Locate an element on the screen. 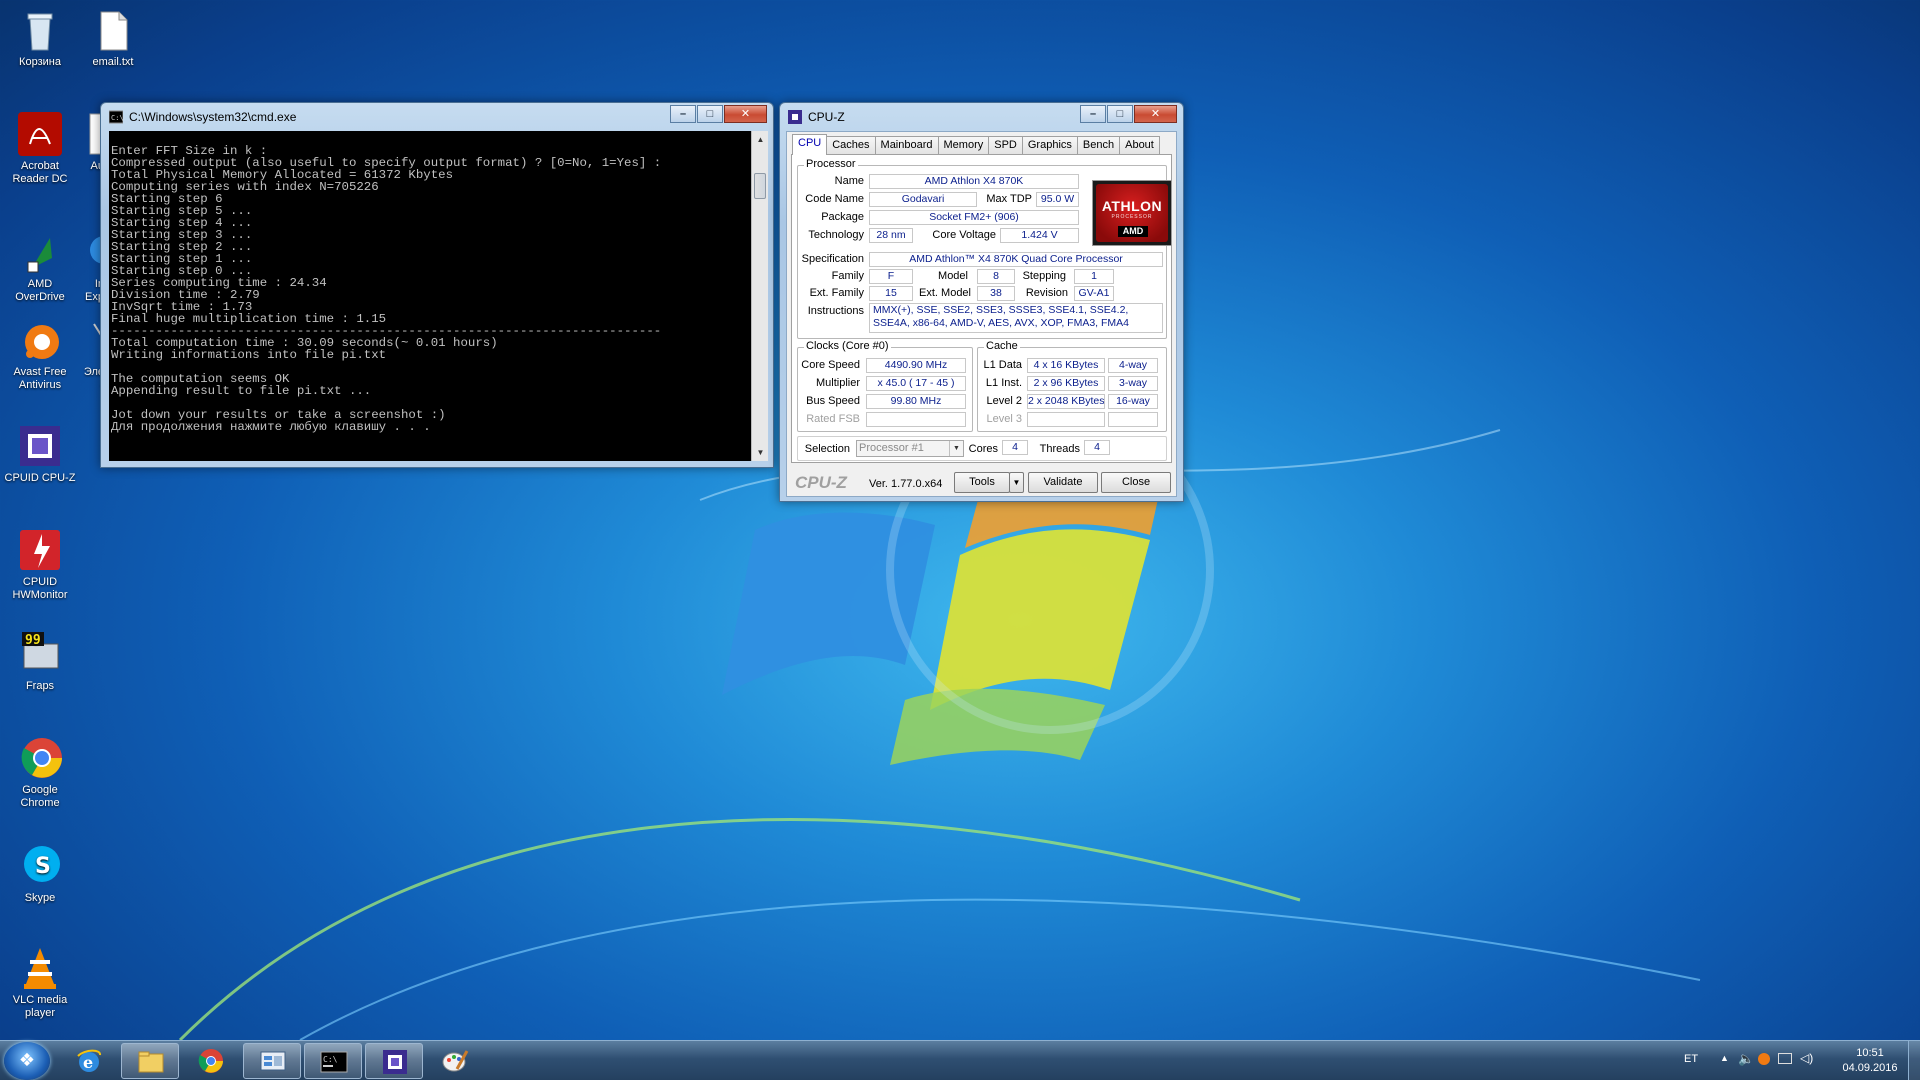 Image resolution: width=1920 pixels, height=1080 pixels. amd-overdrive-icon is located at coordinates (40, 252).